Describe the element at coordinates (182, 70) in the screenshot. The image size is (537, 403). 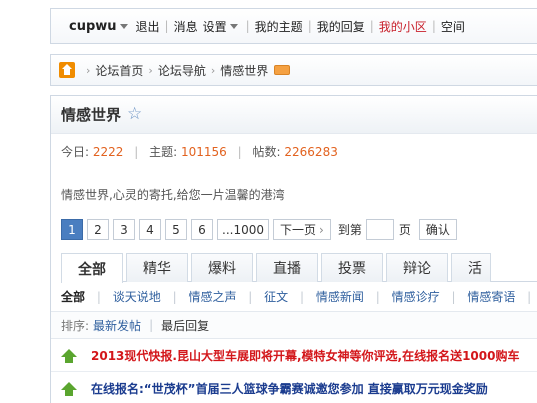
I see `breadcrumb-forum-nav: 论坛导航` at that location.